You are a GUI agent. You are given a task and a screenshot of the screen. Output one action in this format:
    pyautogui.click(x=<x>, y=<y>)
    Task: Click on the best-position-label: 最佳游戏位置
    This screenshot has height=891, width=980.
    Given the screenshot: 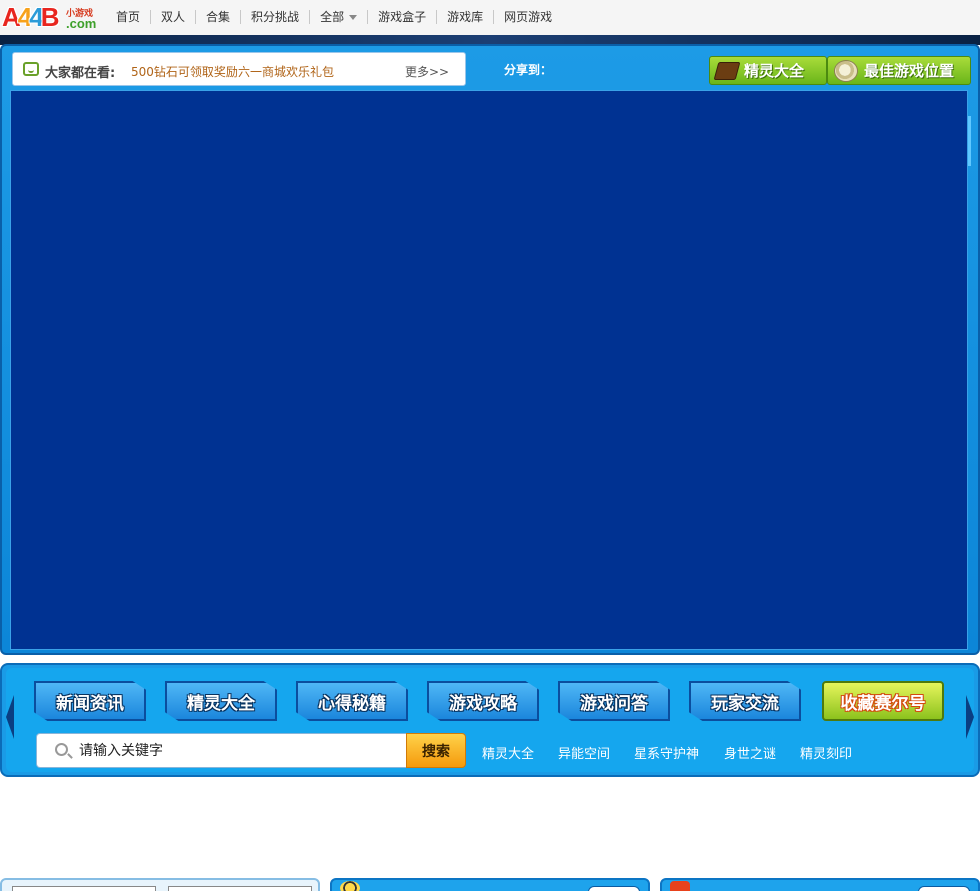 What is the action you would take?
    pyautogui.click(x=909, y=71)
    